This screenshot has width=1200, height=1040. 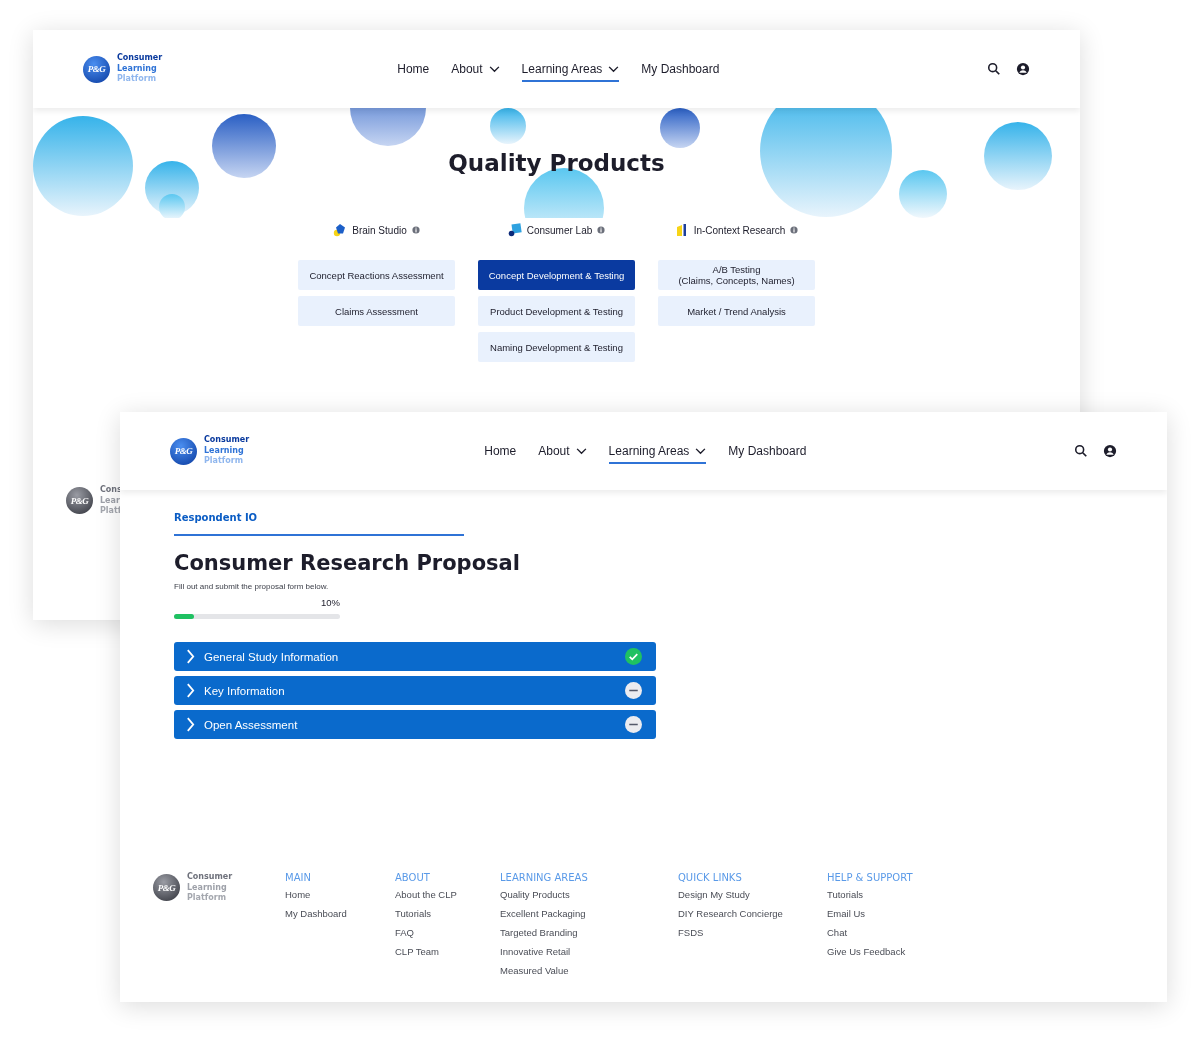 I want to click on footer-link: Email Us, so click(x=882, y=914).